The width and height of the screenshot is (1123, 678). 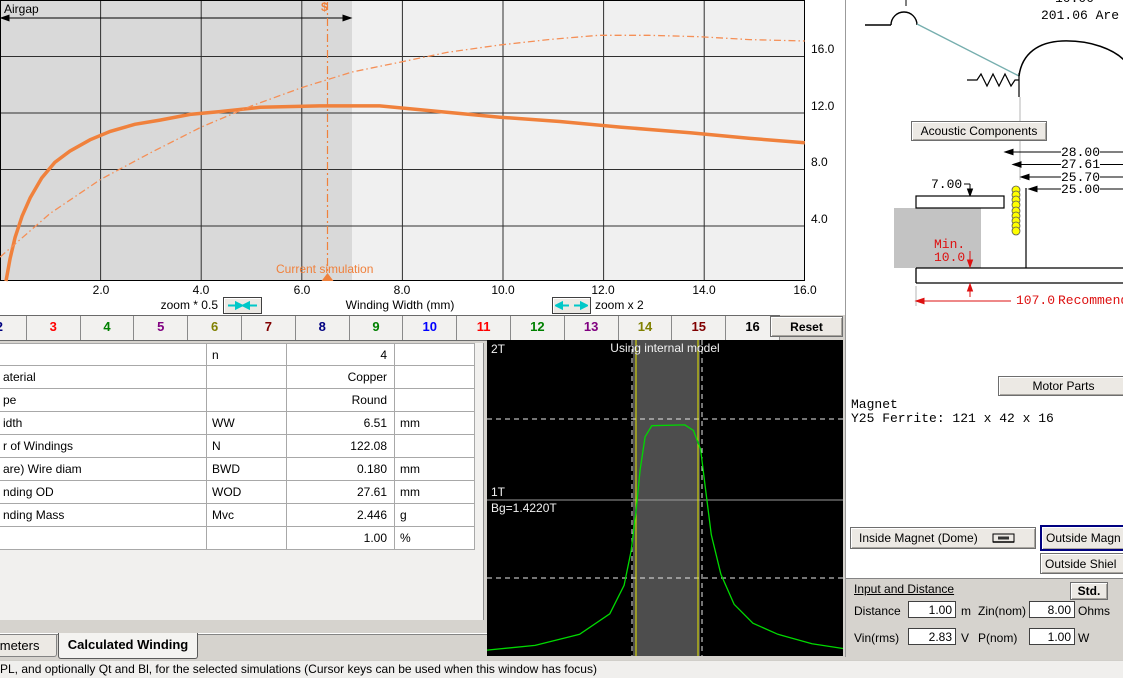 What do you see at coordinates (324, 7) in the screenshot?
I see `cursor-handle-symbol: $` at bounding box center [324, 7].